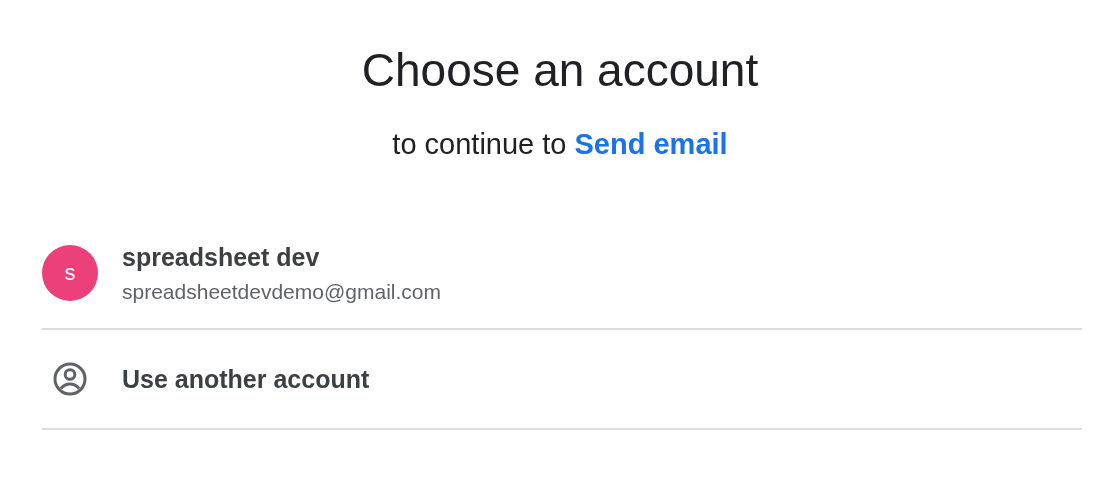 The width and height of the screenshot is (1120, 500). I want to click on account-email: spreadsheetdevdemo@gmail.com, so click(281, 291).